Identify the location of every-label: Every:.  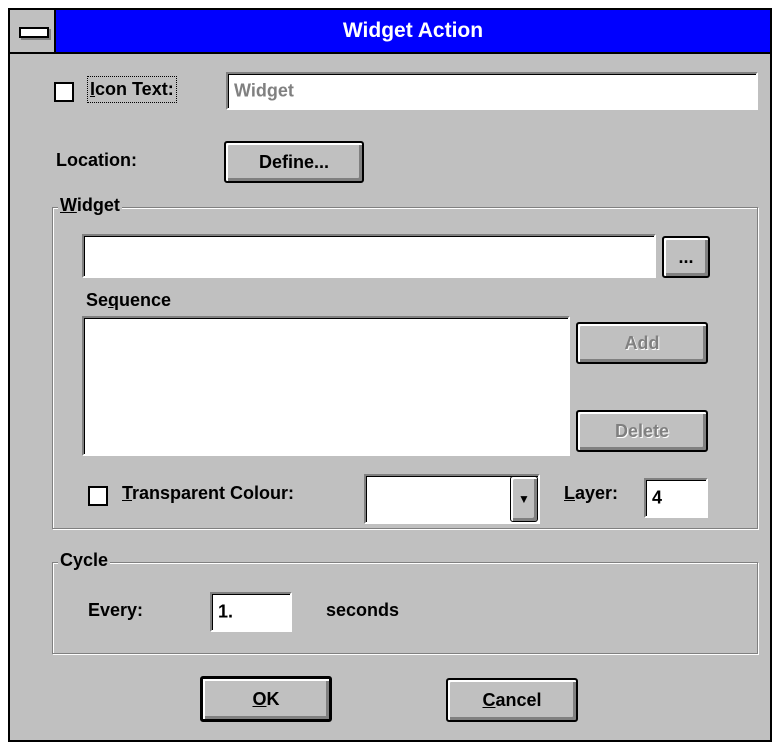
(116, 610).